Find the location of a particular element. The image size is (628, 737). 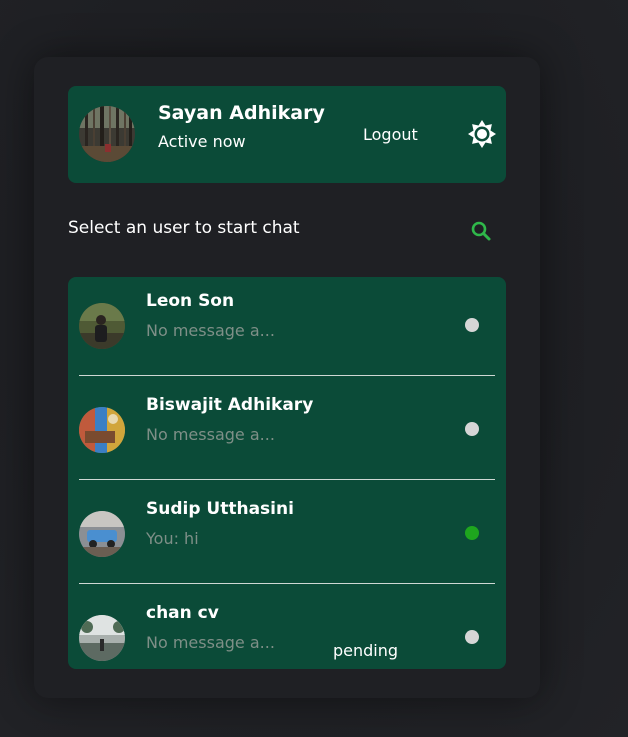

user-name: Sudip Utthasini is located at coordinates (220, 509).